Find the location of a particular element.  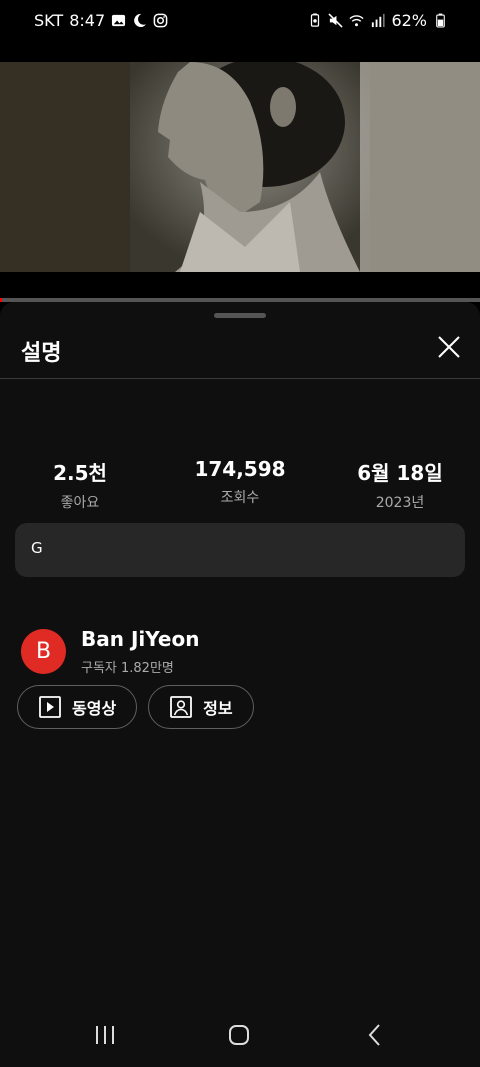

avatar: B is located at coordinates (43, 651).